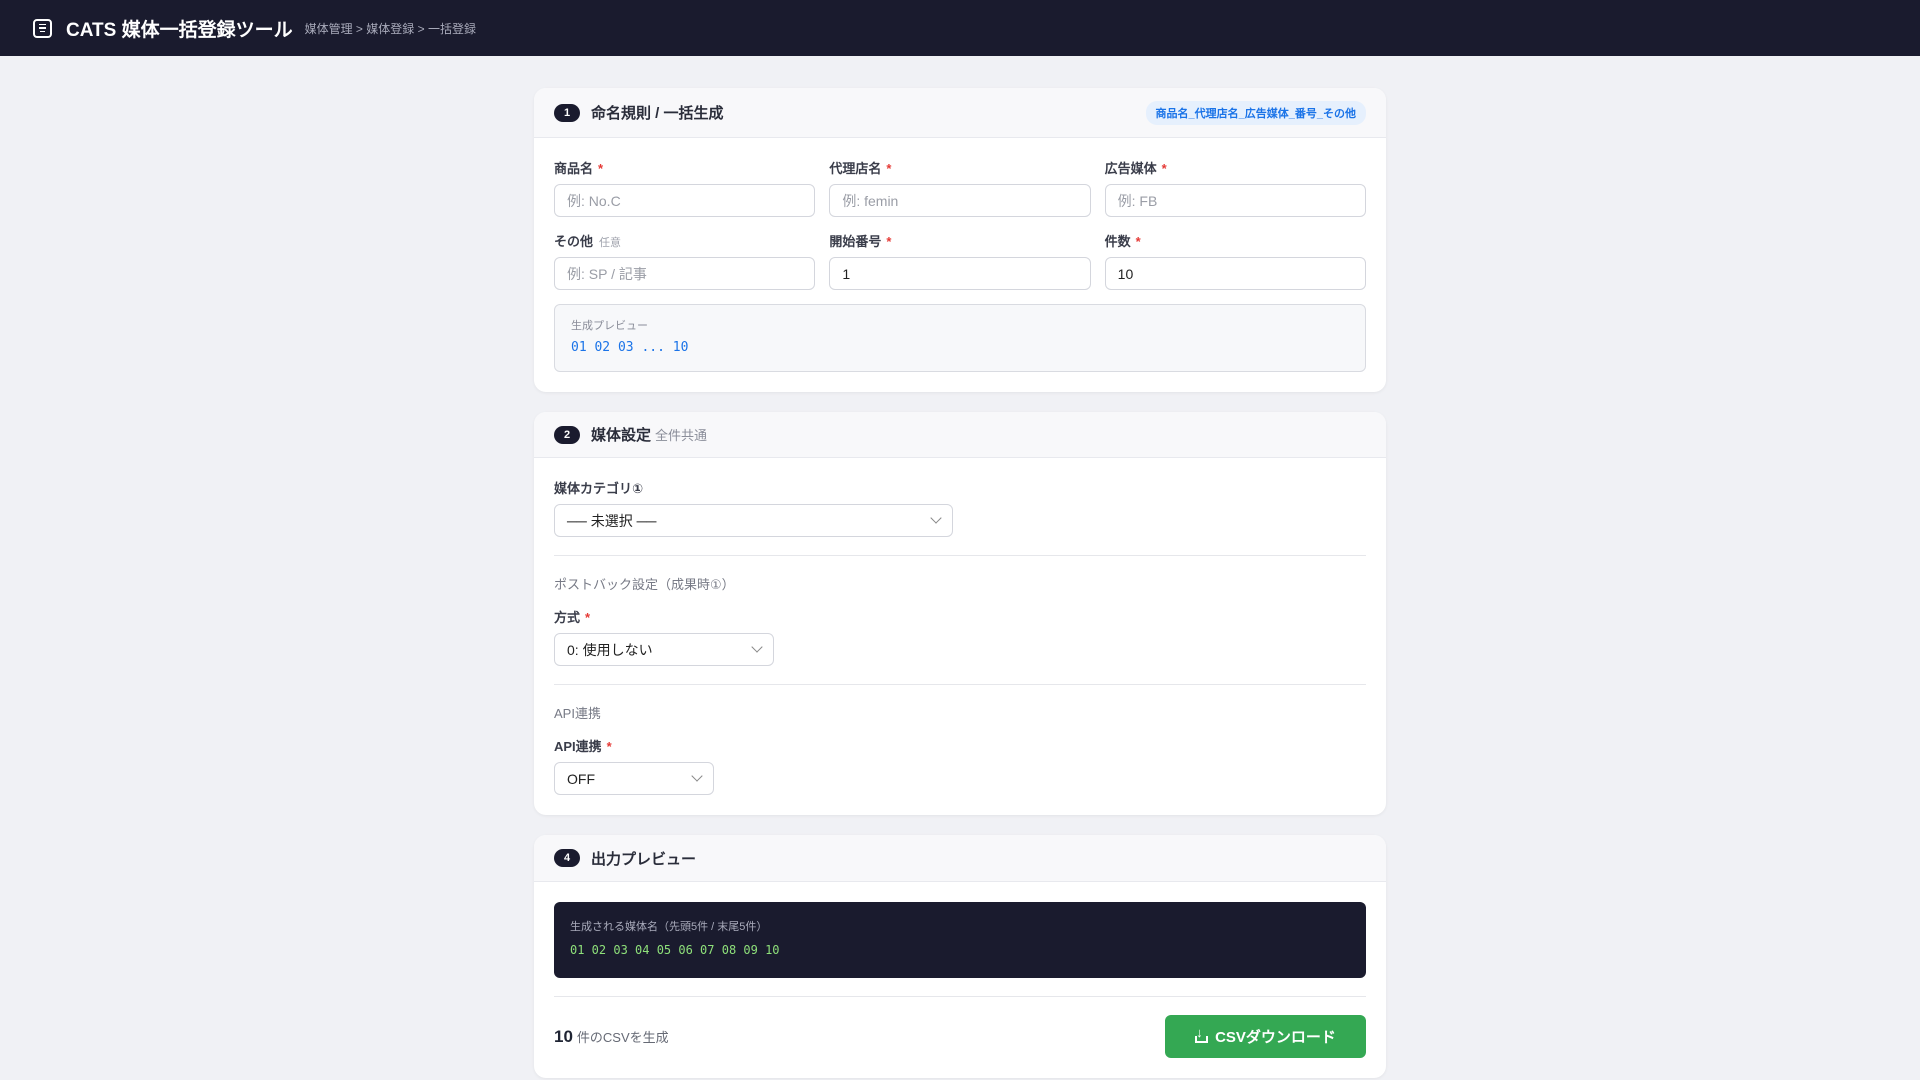 The width and height of the screenshot is (1920, 1080). I want to click on app-title: CATS 媒体一括登録ツール, so click(179, 30).